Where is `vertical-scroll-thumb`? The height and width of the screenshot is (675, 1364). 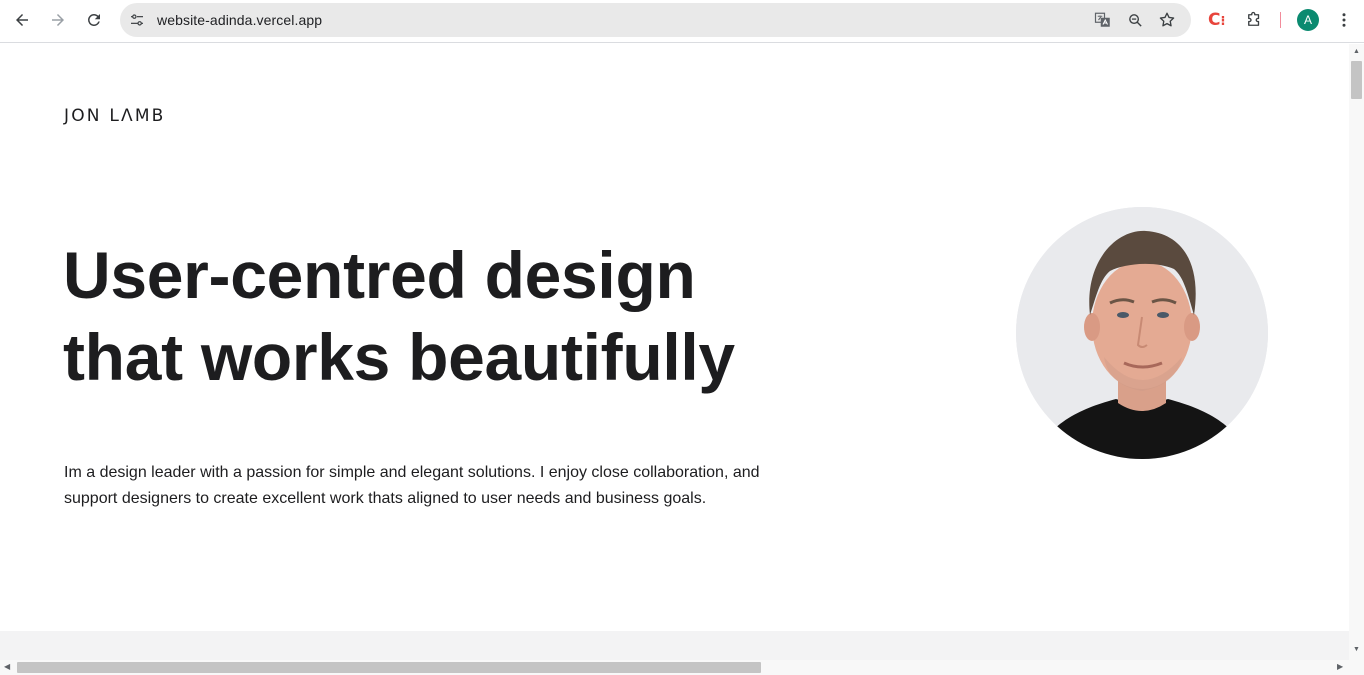
vertical-scroll-thumb is located at coordinates (1356, 80).